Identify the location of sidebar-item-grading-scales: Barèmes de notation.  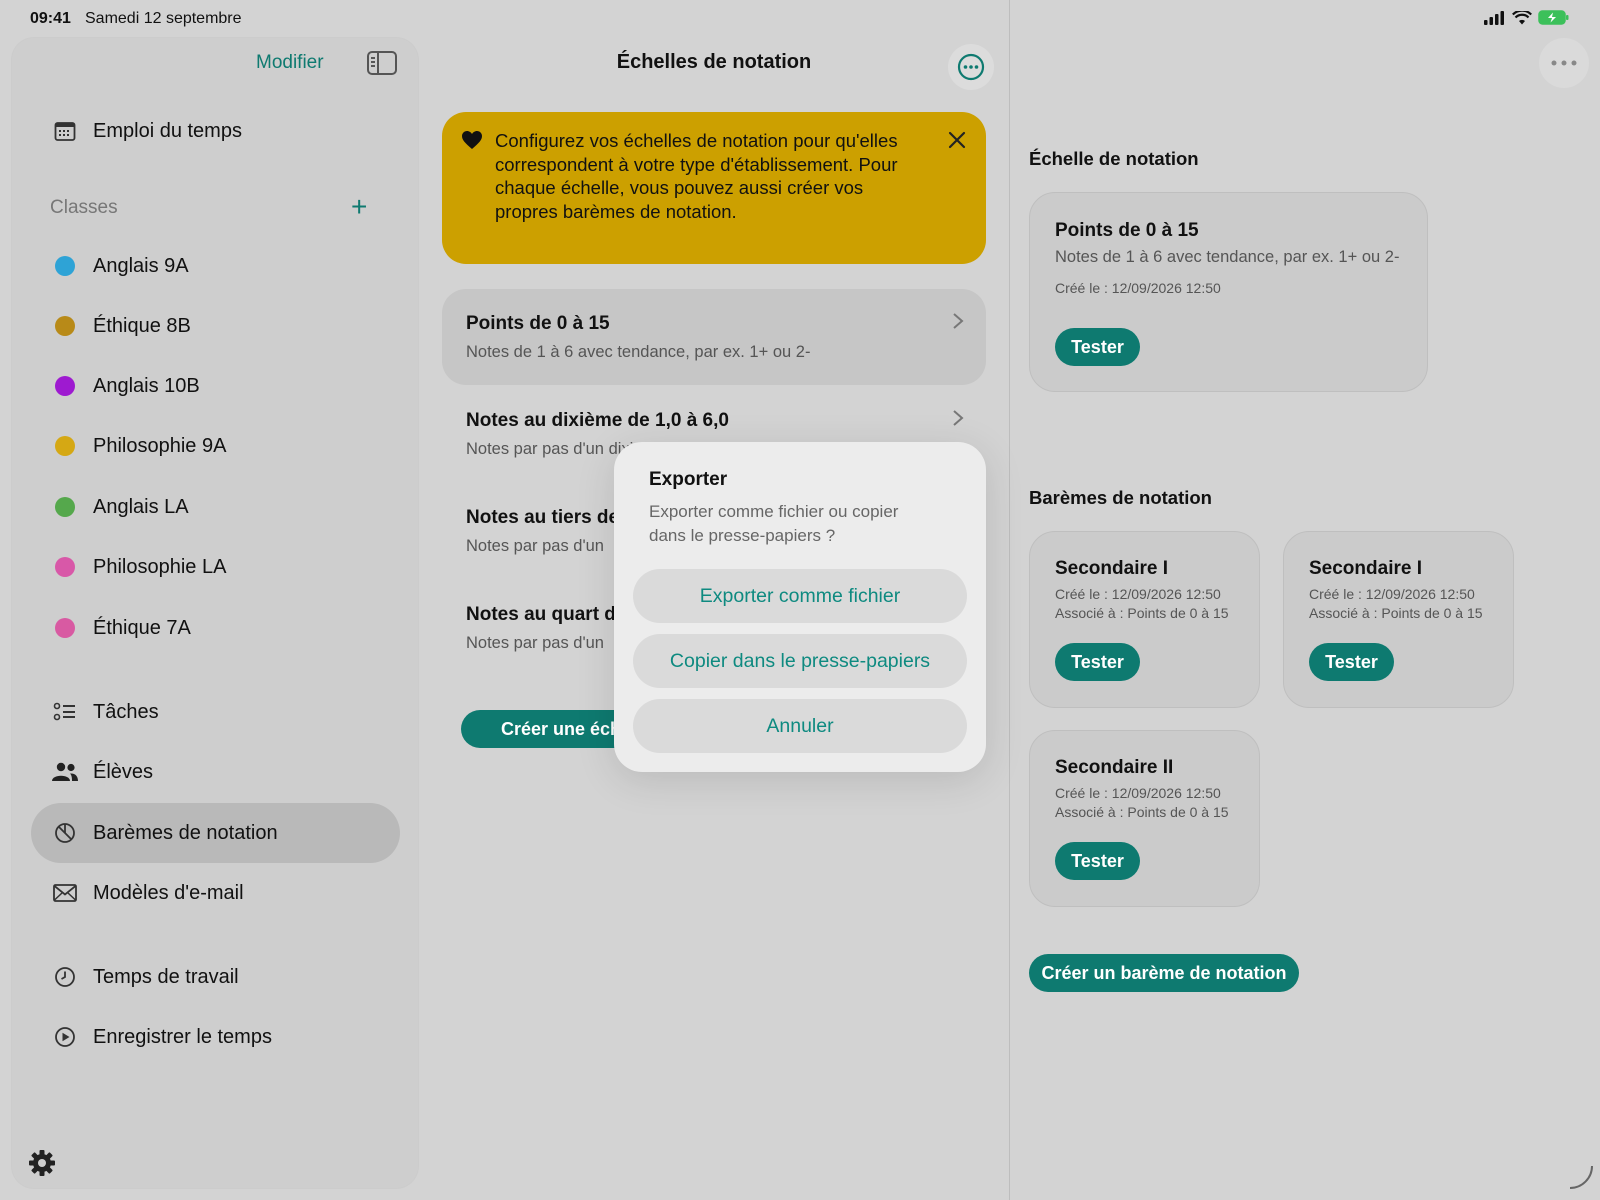
(164, 833).